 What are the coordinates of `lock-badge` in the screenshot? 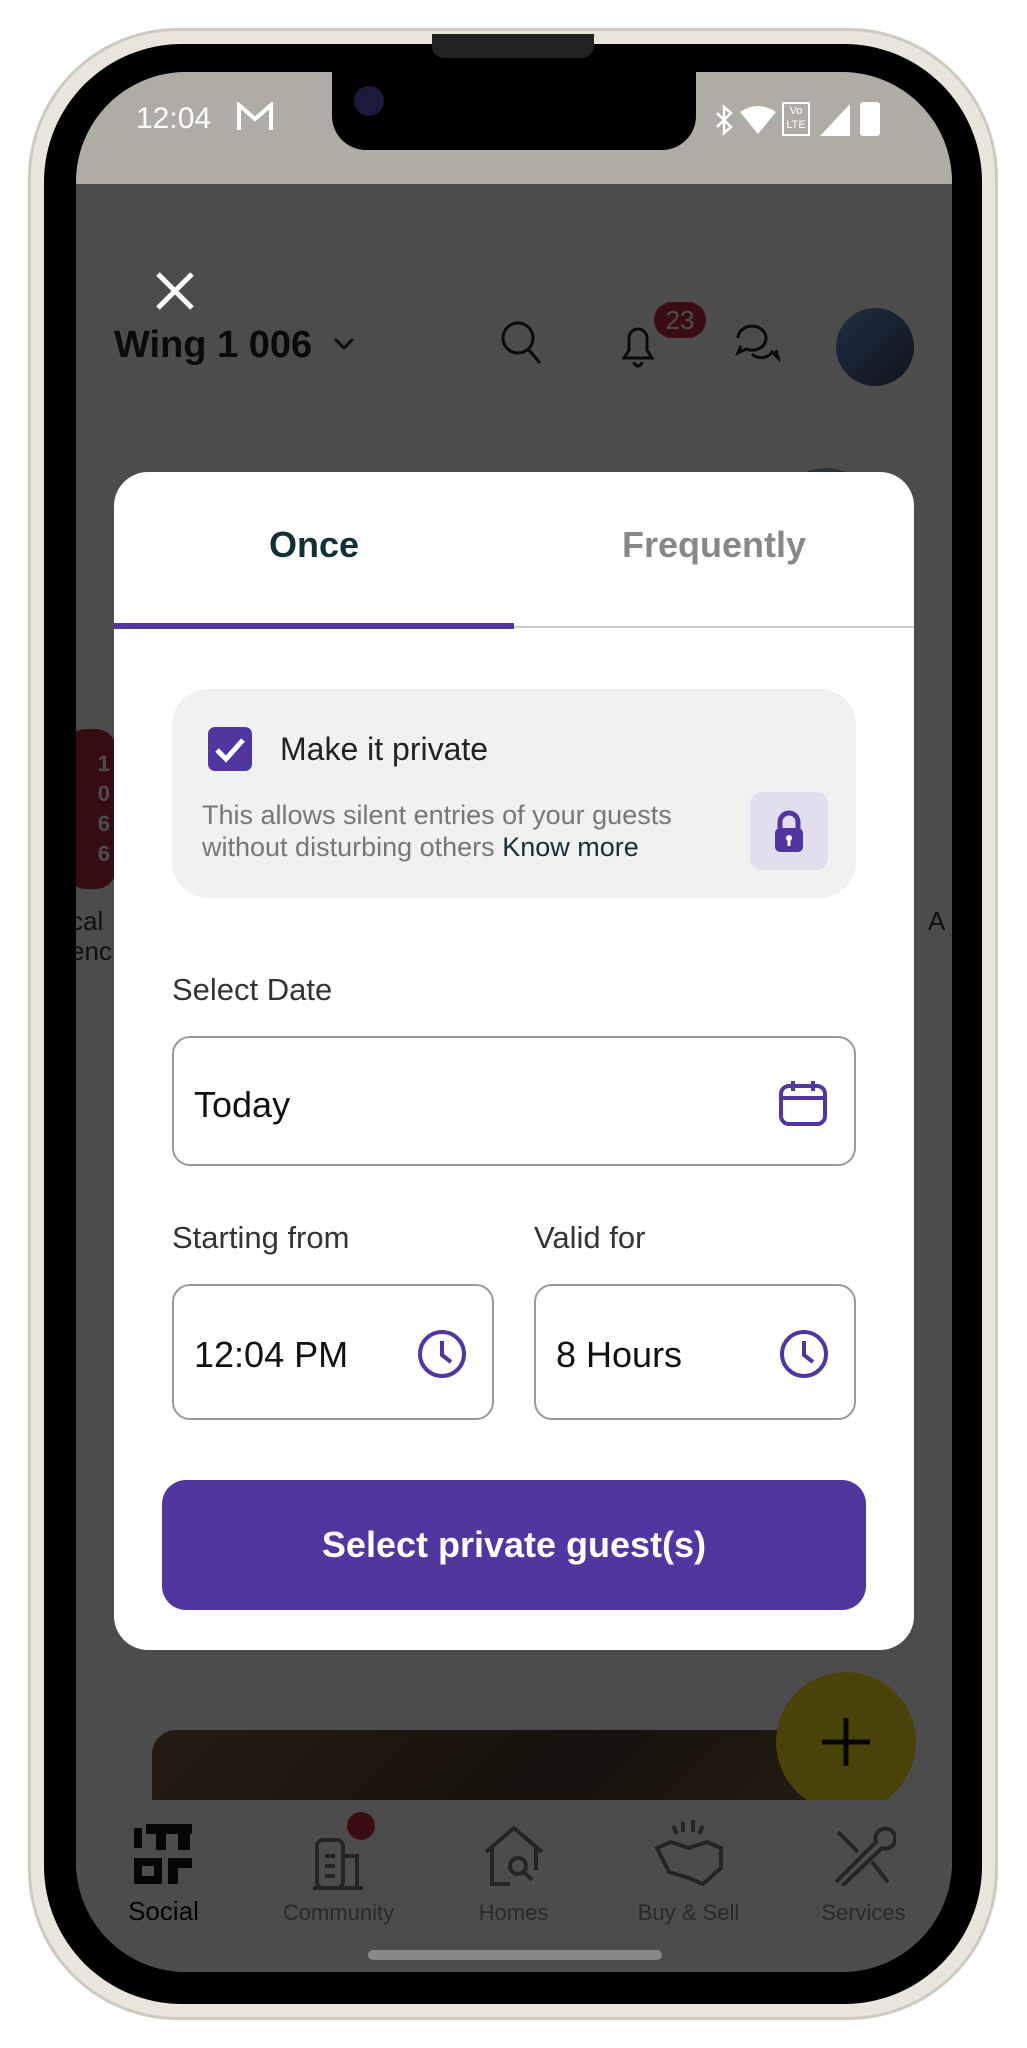 It's located at (789, 831).